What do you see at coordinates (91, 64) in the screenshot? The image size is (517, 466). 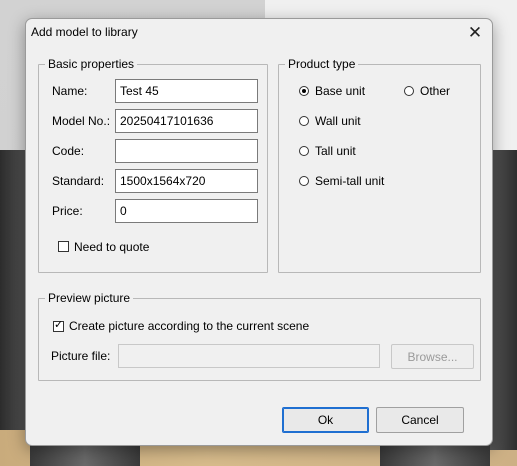 I see `basic-properties-legend: Basic properties` at bounding box center [91, 64].